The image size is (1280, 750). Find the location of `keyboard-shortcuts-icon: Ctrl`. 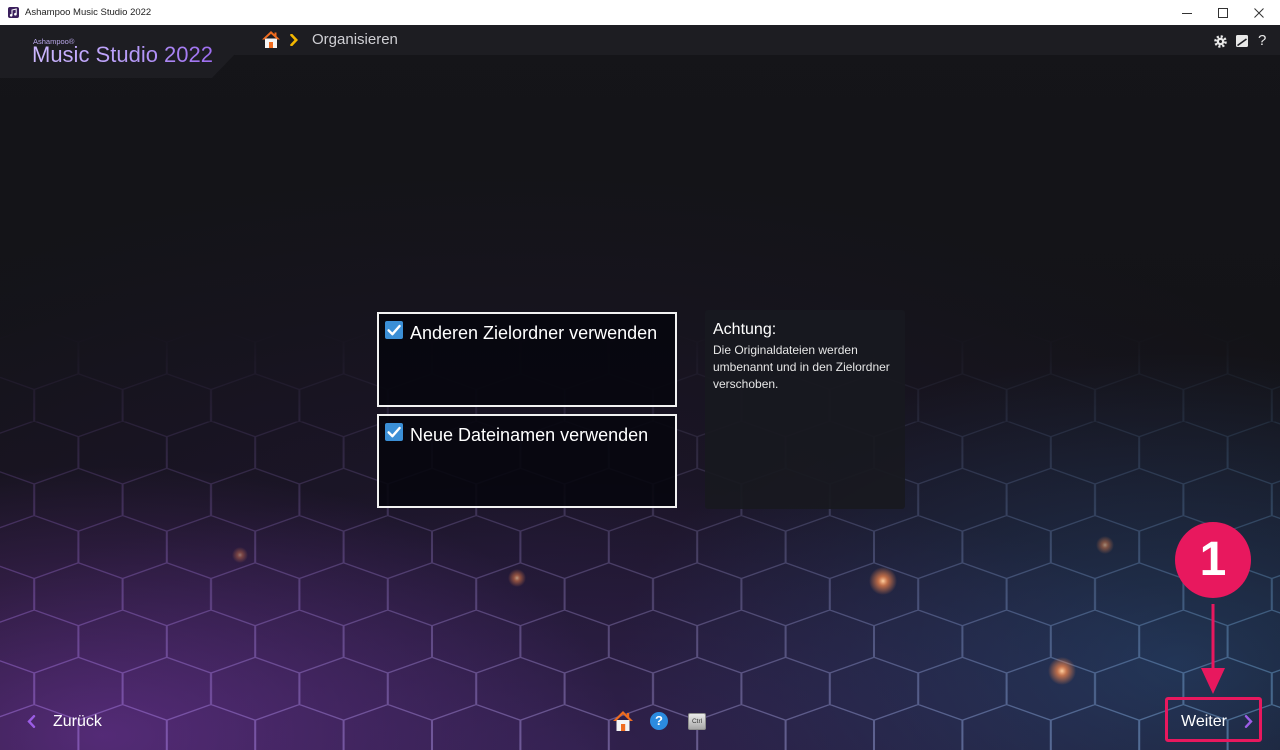

keyboard-shortcuts-icon: Ctrl is located at coordinates (697, 721).